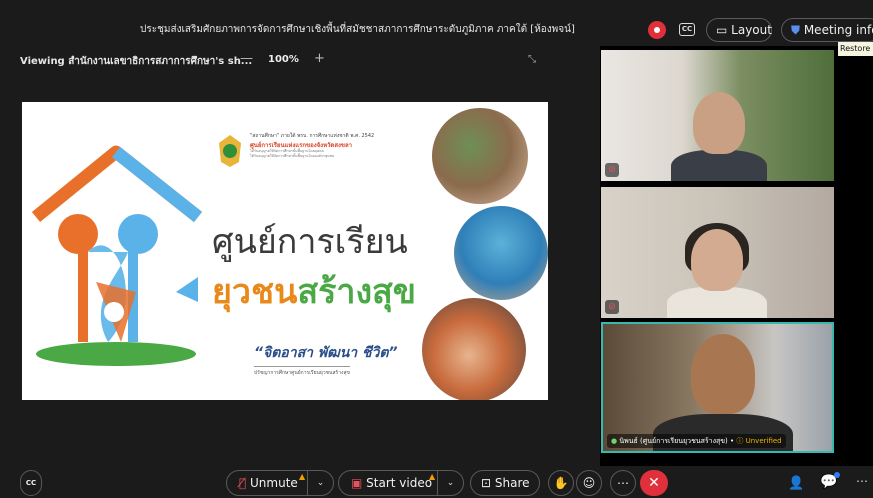 The height and width of the screenshot is (498, 873). I want to click on overflow-menu-icon: ⋯, so click(862, 481).